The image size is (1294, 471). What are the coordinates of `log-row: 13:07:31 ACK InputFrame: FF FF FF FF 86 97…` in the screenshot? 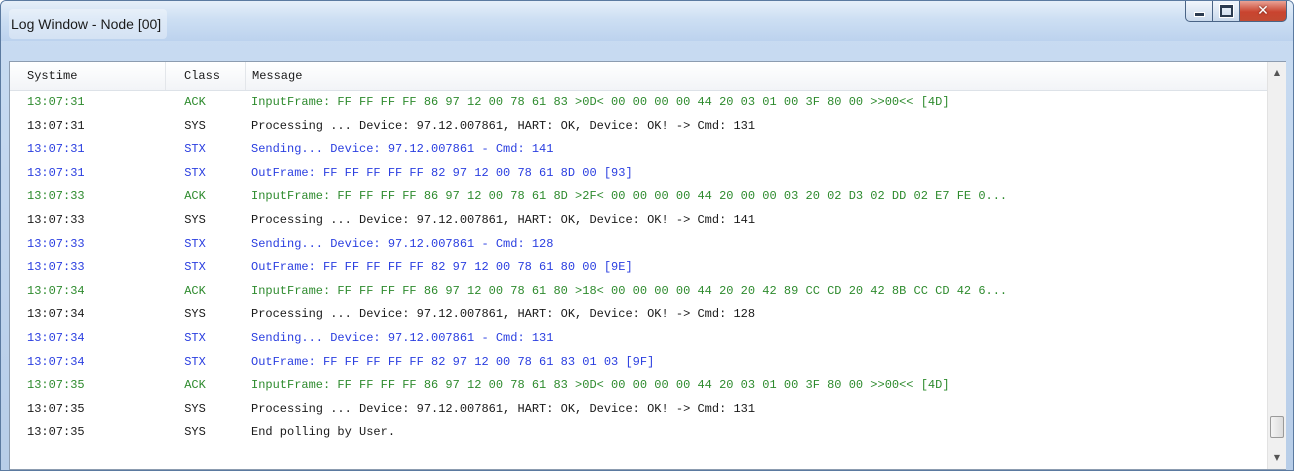 It's located at (638, 103).